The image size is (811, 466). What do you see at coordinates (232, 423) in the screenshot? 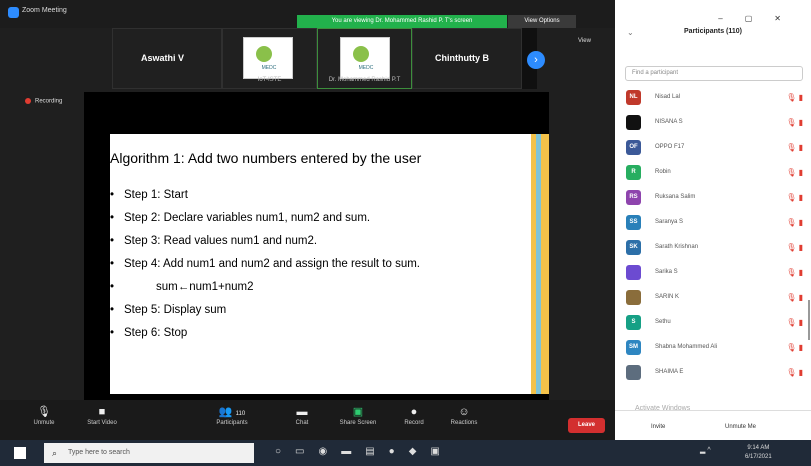
I see `participants-label: Participants` at bounding box center [232, 423].